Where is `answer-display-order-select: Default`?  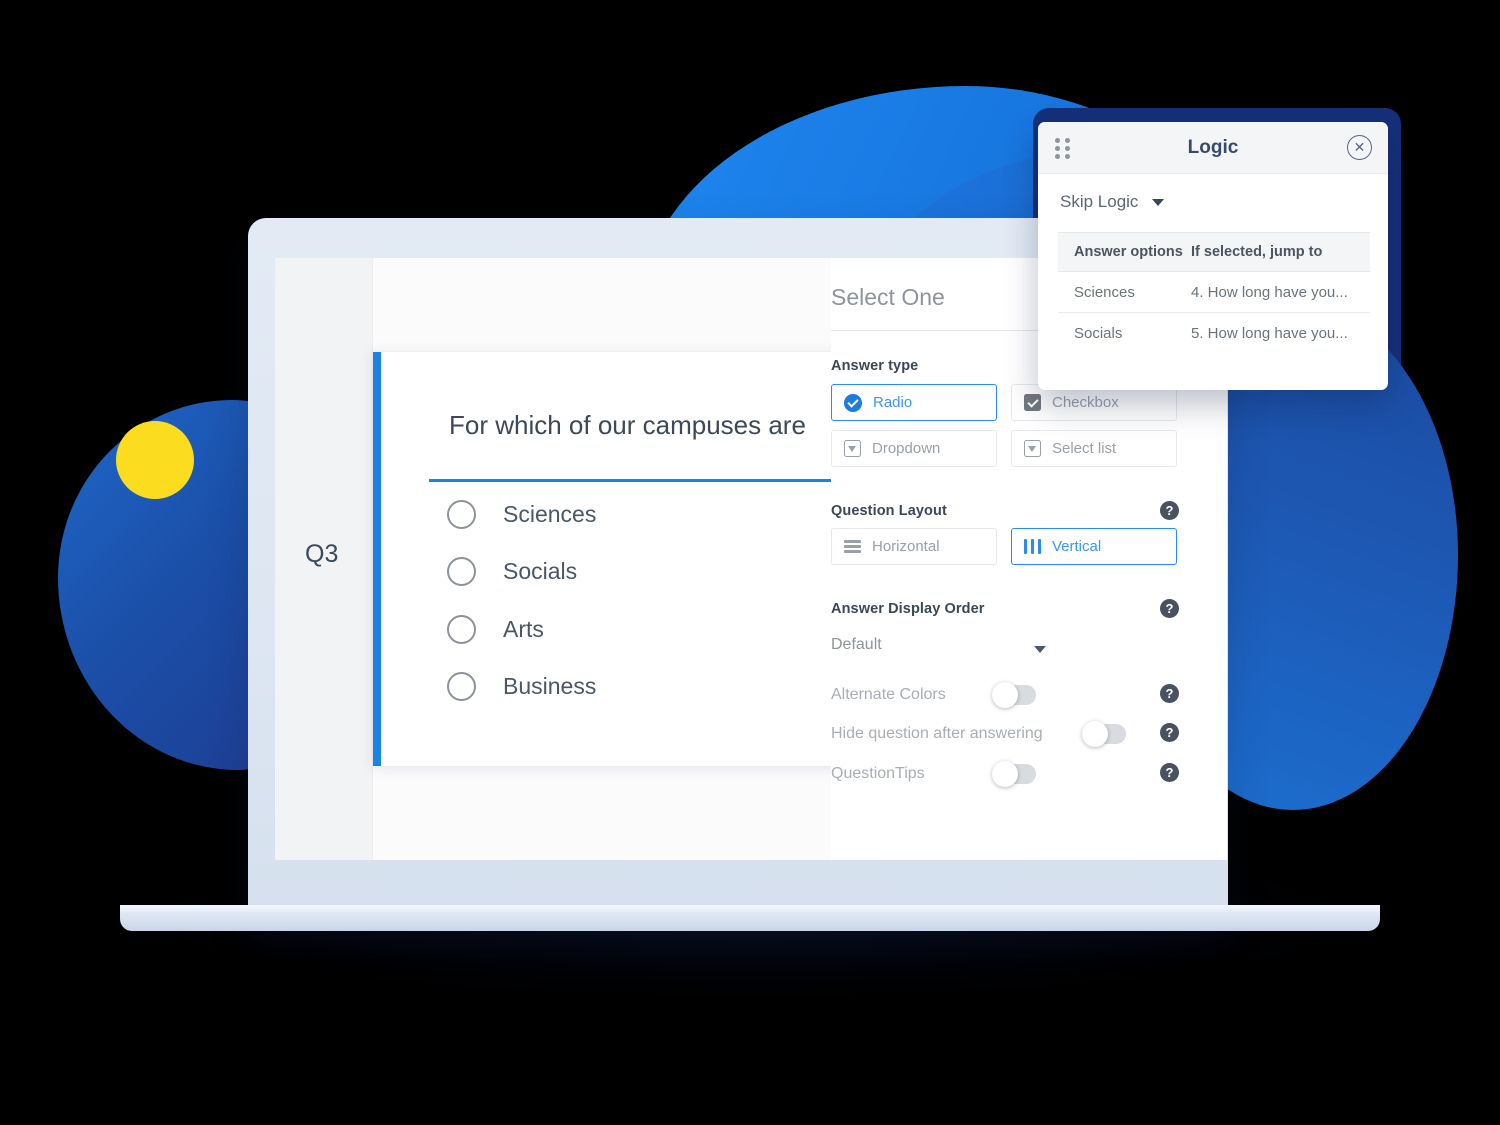
answer-display-order-select: Default is located at coordinates (938, 651).